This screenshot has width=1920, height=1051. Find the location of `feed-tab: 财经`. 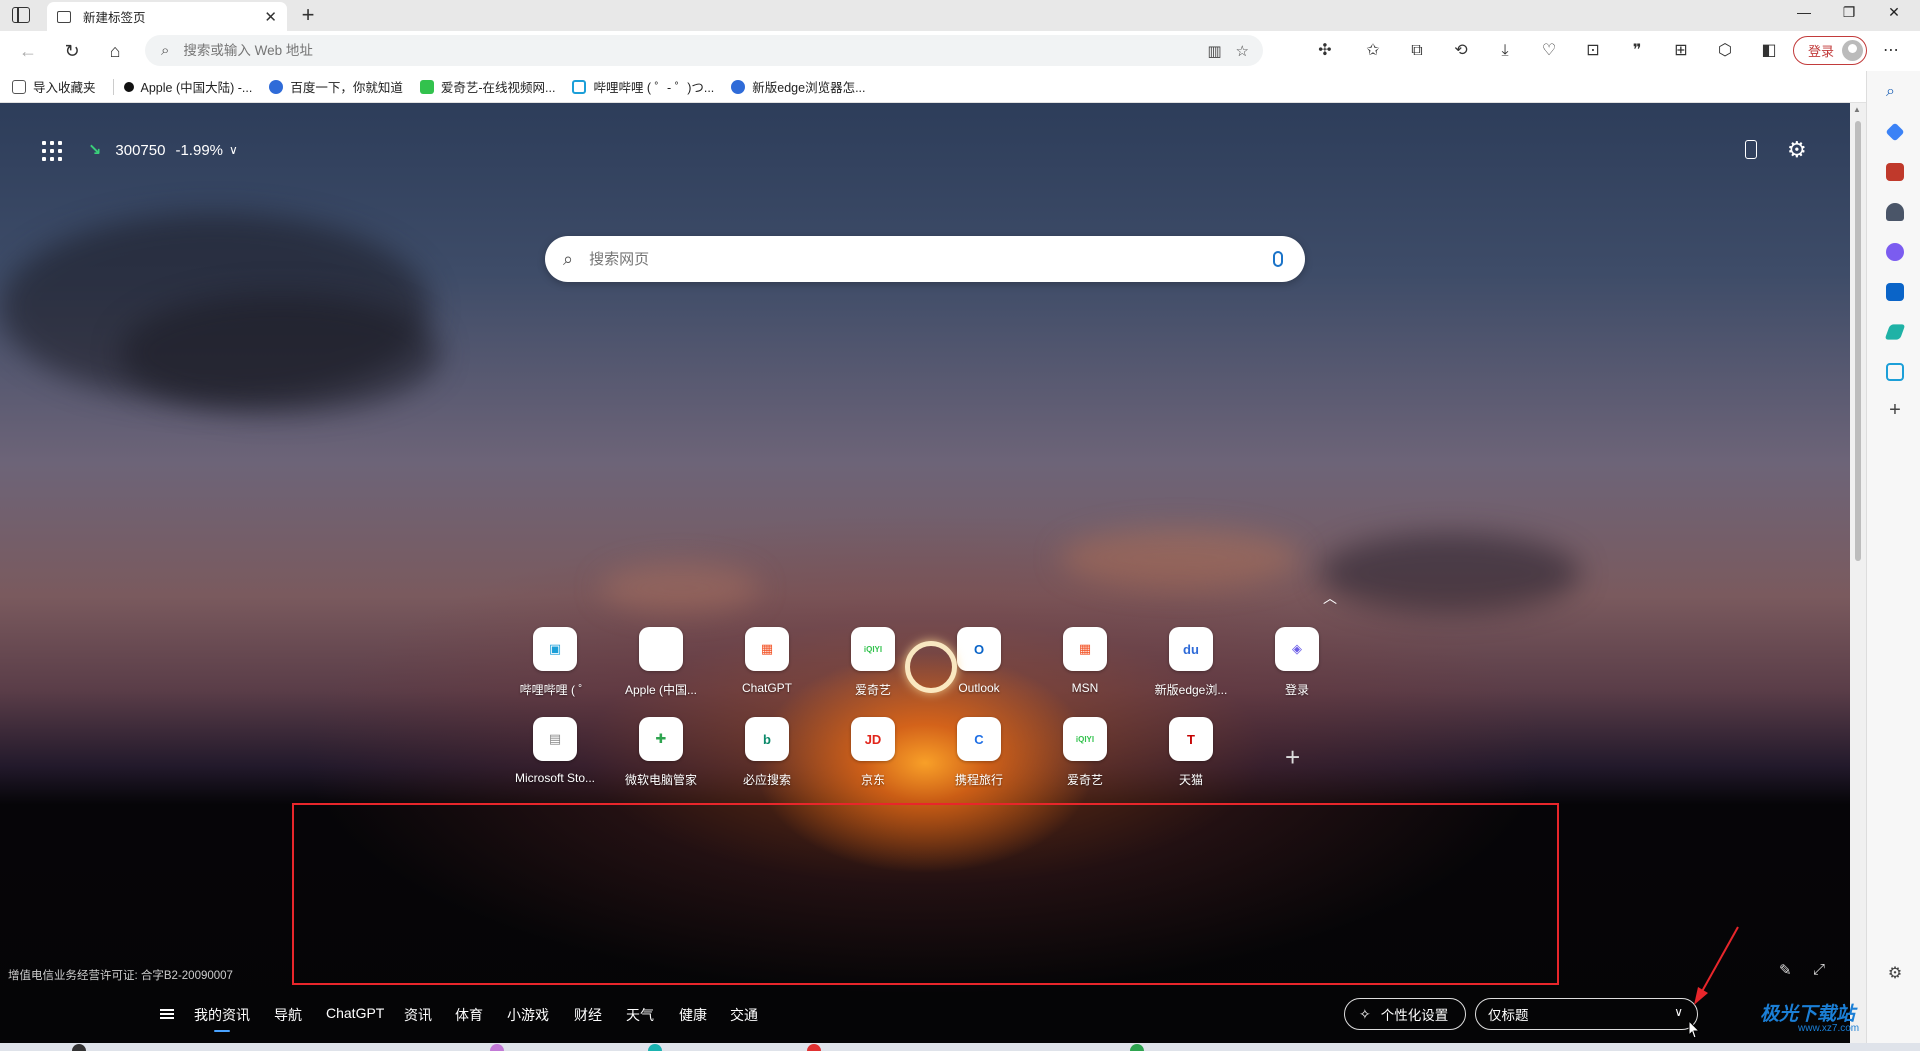

feed-tab: 财经 is located at coordinates (588, 1015).